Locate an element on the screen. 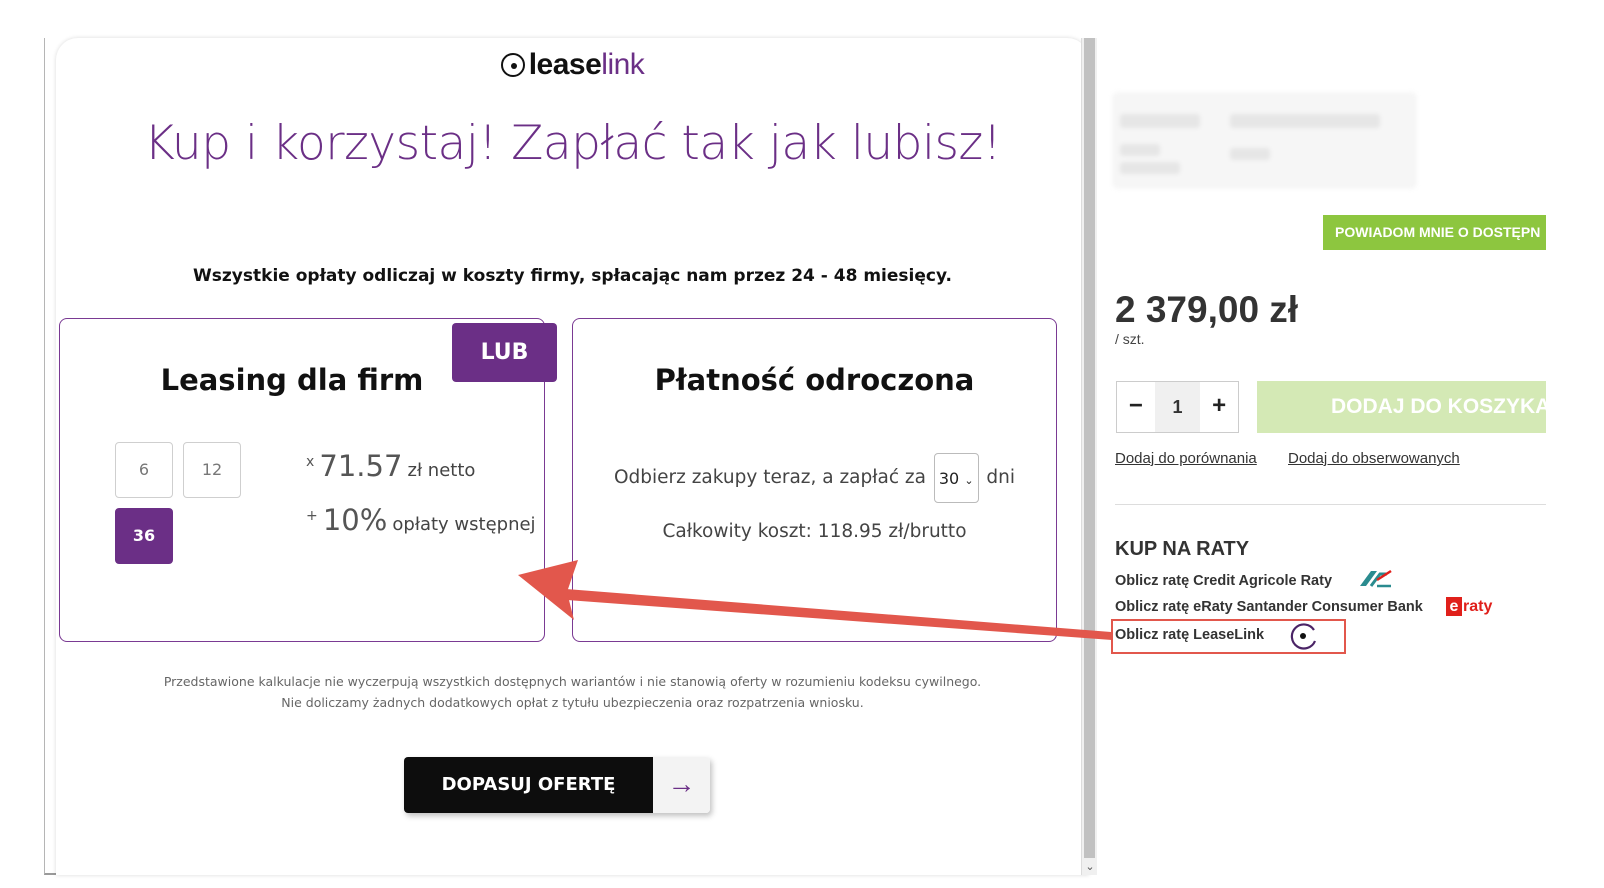 This screenshot has width=1604, height=888. days-select: 30 ⌄ is located at coordinates (956, 478).